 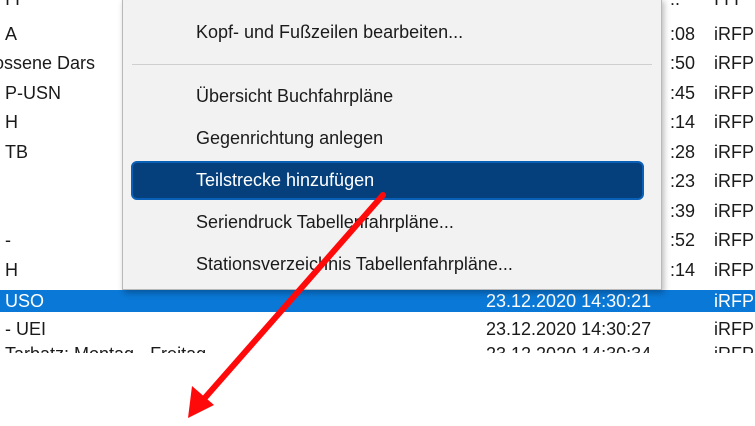 What do you see at coordinates (295, 96) in the screenshot?
I see `menu-item-label: Übersicht Buchfahrpläne` at bounding box center [295, 96].